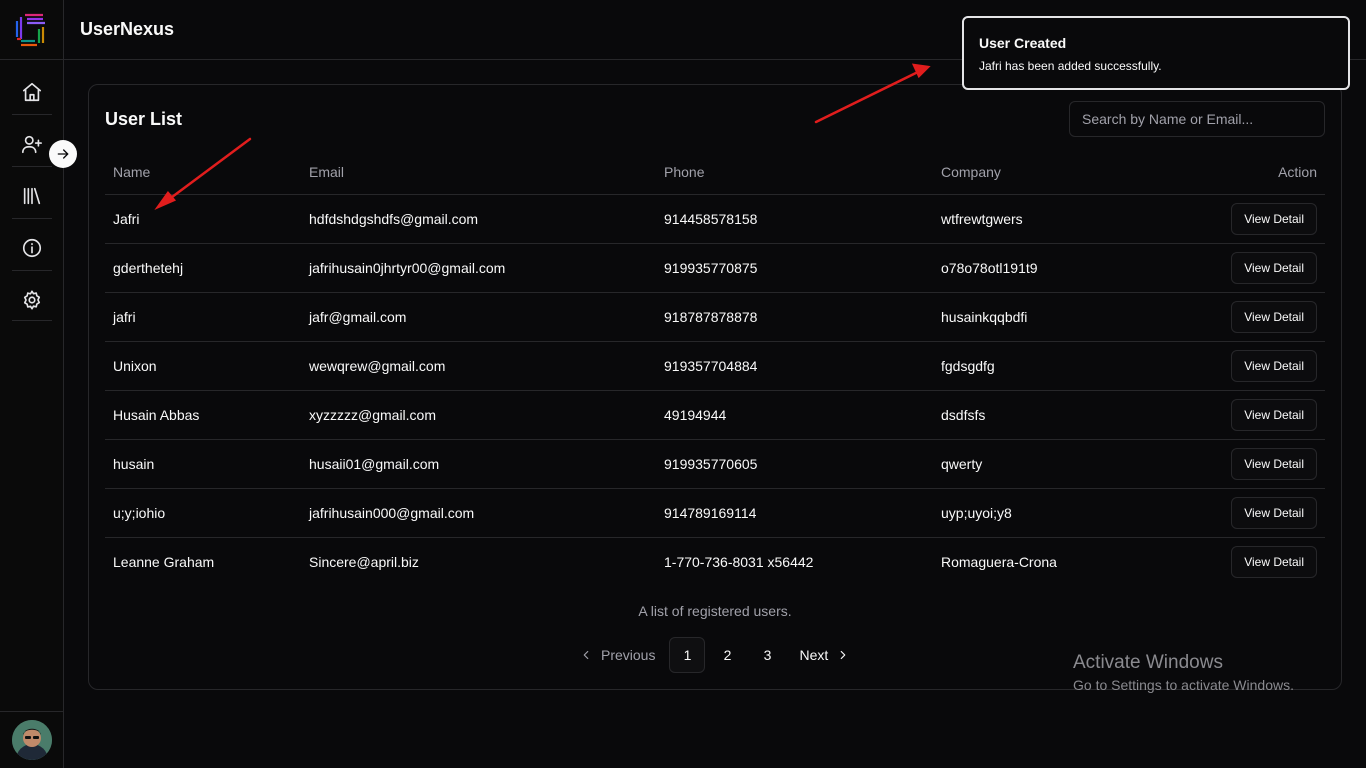 This screenshot has width=1366, height=768. Describe the element at coordinates (1197, 119) in the screenshot. I see `search-input` at that location.